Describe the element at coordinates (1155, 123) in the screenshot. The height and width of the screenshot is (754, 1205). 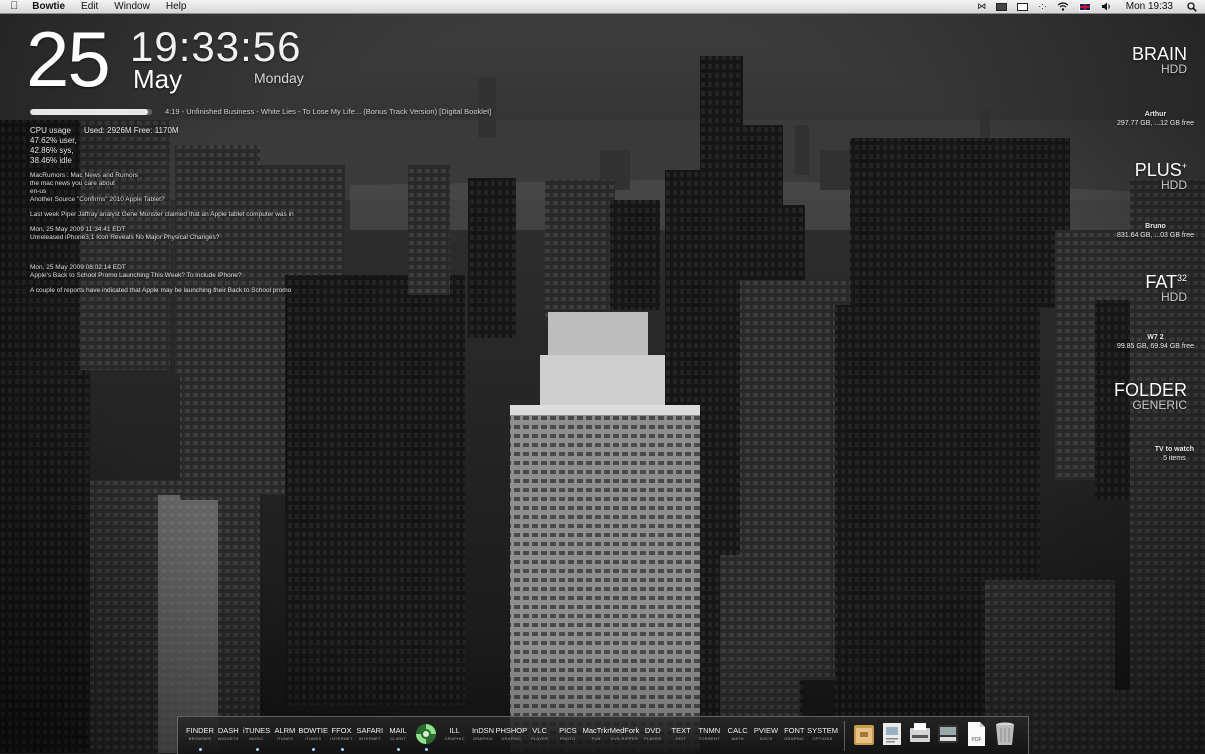
I see `drive-capacity: 297.77 GB, ...12 GB free` at that location.